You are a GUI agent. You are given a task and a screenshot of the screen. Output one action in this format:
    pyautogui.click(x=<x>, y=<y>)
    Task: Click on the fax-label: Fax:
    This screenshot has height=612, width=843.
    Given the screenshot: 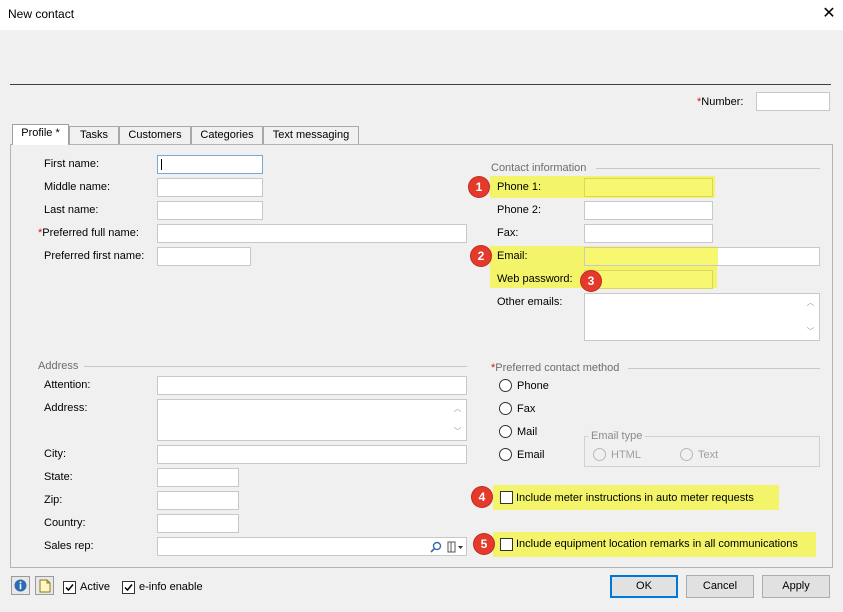 What is the action you would take?
    pyautogui.click(x=508, y=233)
    